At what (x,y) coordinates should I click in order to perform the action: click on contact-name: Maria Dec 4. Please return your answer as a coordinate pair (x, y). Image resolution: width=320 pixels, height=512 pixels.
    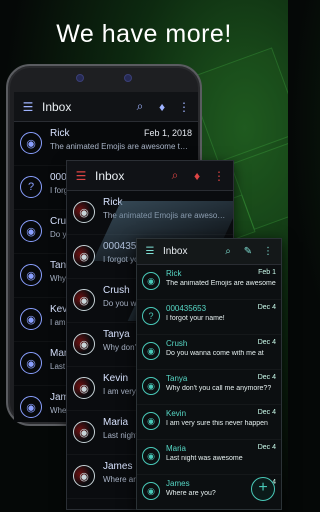
    Looking at the image, I should click on (221, 448).